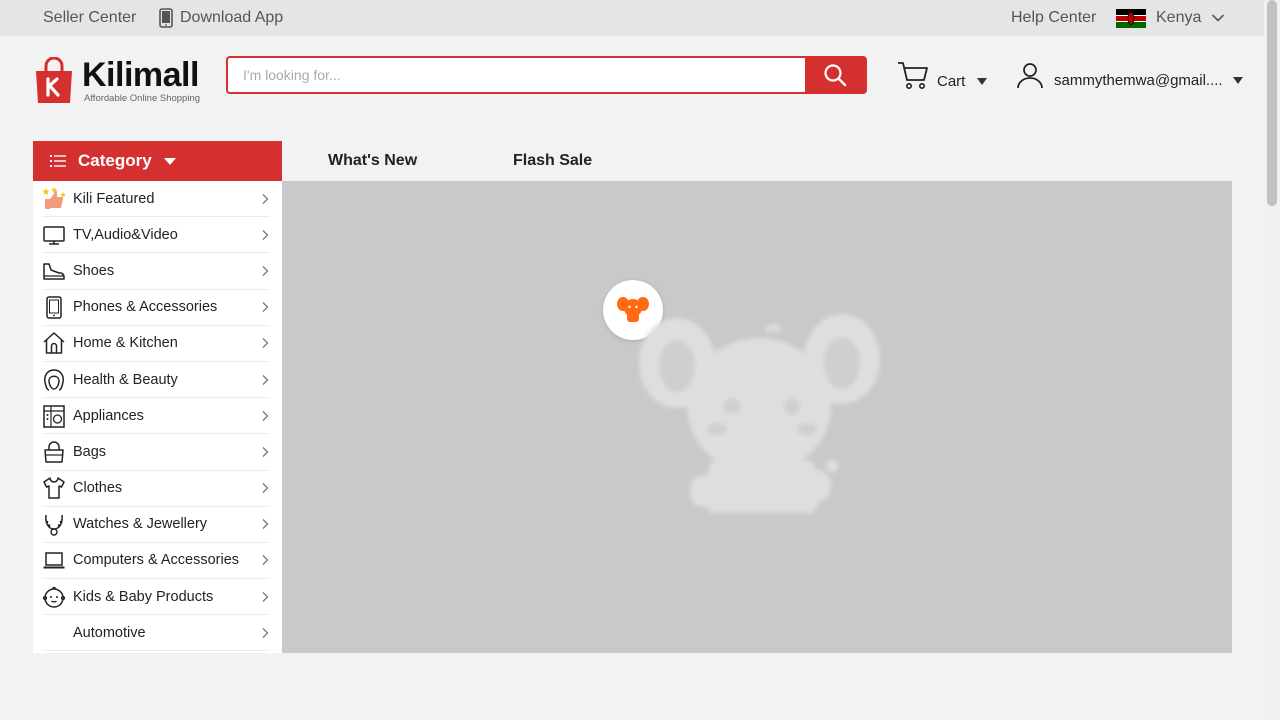  Describe the element at coordinates (1272, 103) in the screenshot. I see `scrollbar-thumb` at that location.